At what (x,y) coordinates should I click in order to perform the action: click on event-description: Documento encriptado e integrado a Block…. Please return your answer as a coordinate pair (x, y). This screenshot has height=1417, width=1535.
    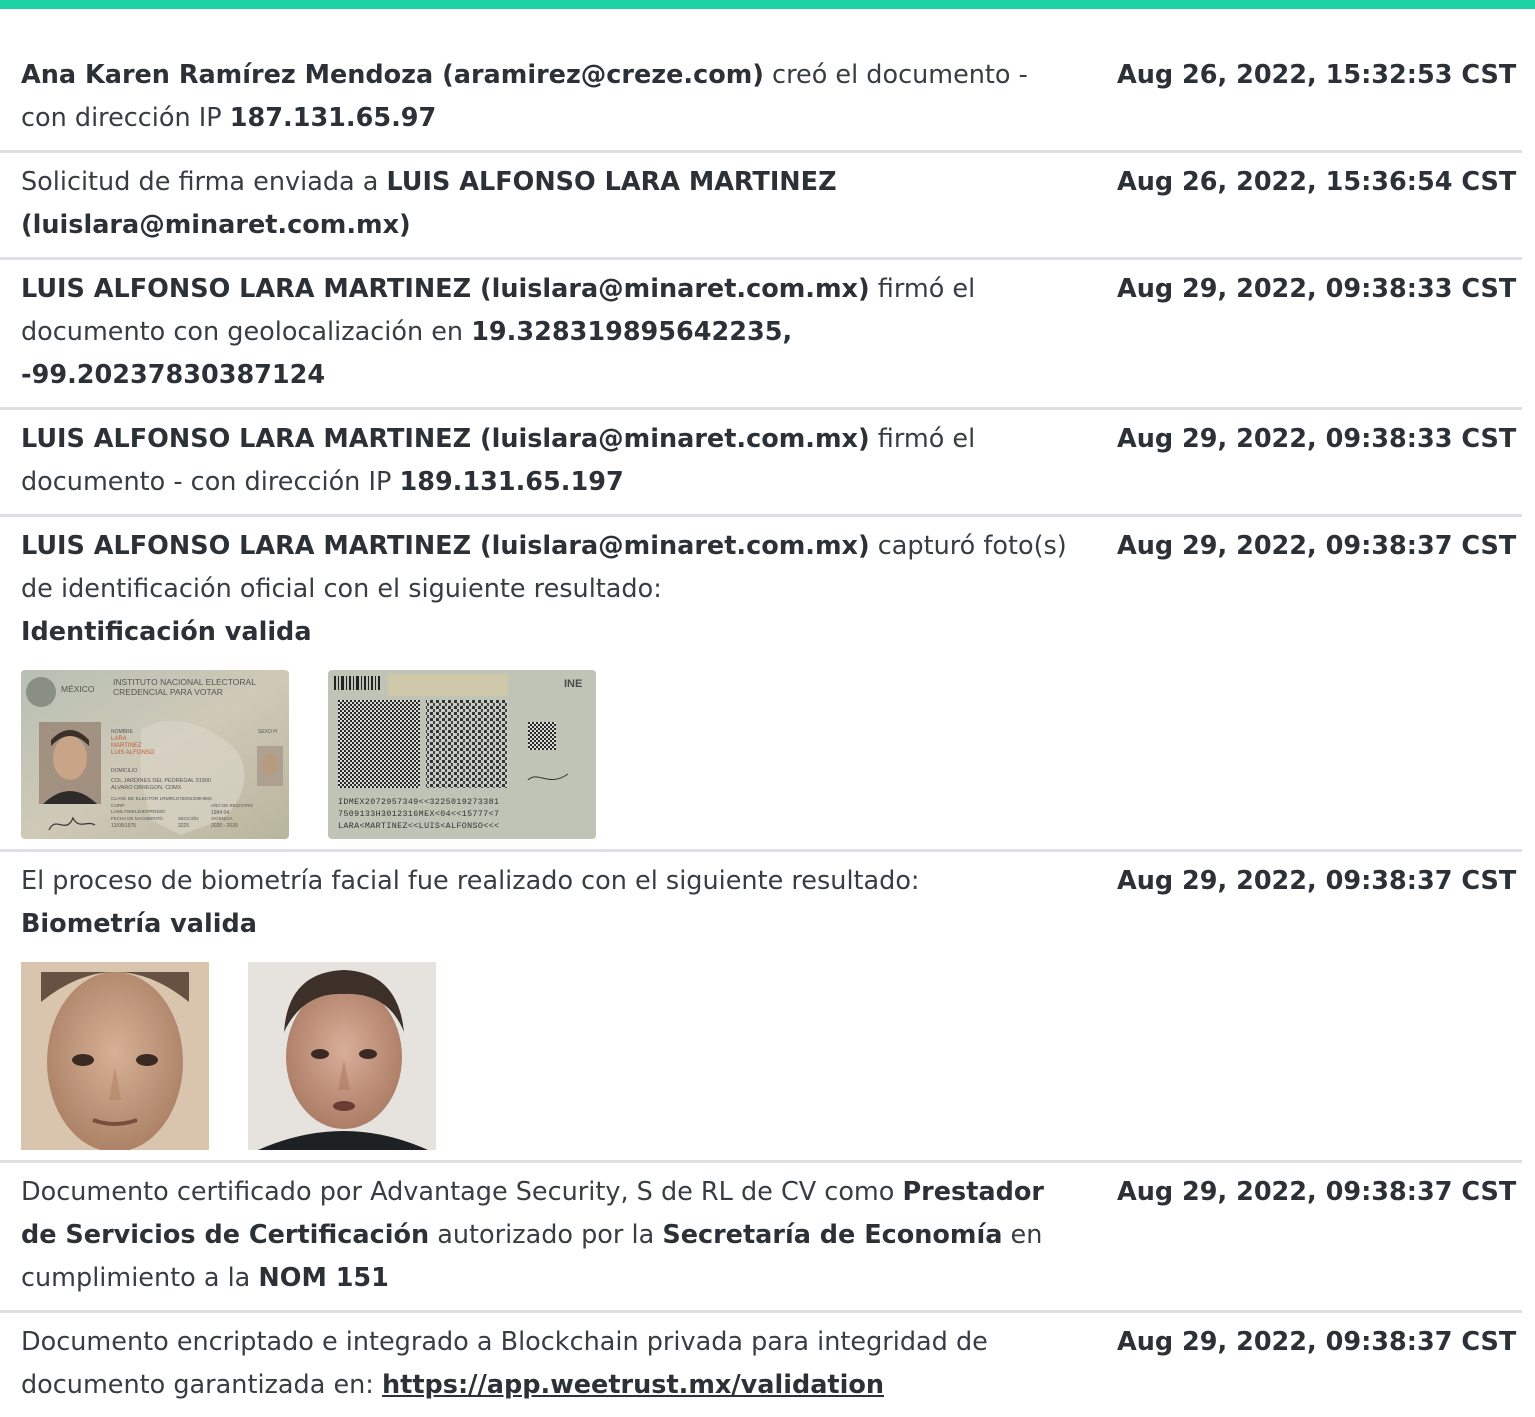
    Looking at the image, I should click on (551, 1364).